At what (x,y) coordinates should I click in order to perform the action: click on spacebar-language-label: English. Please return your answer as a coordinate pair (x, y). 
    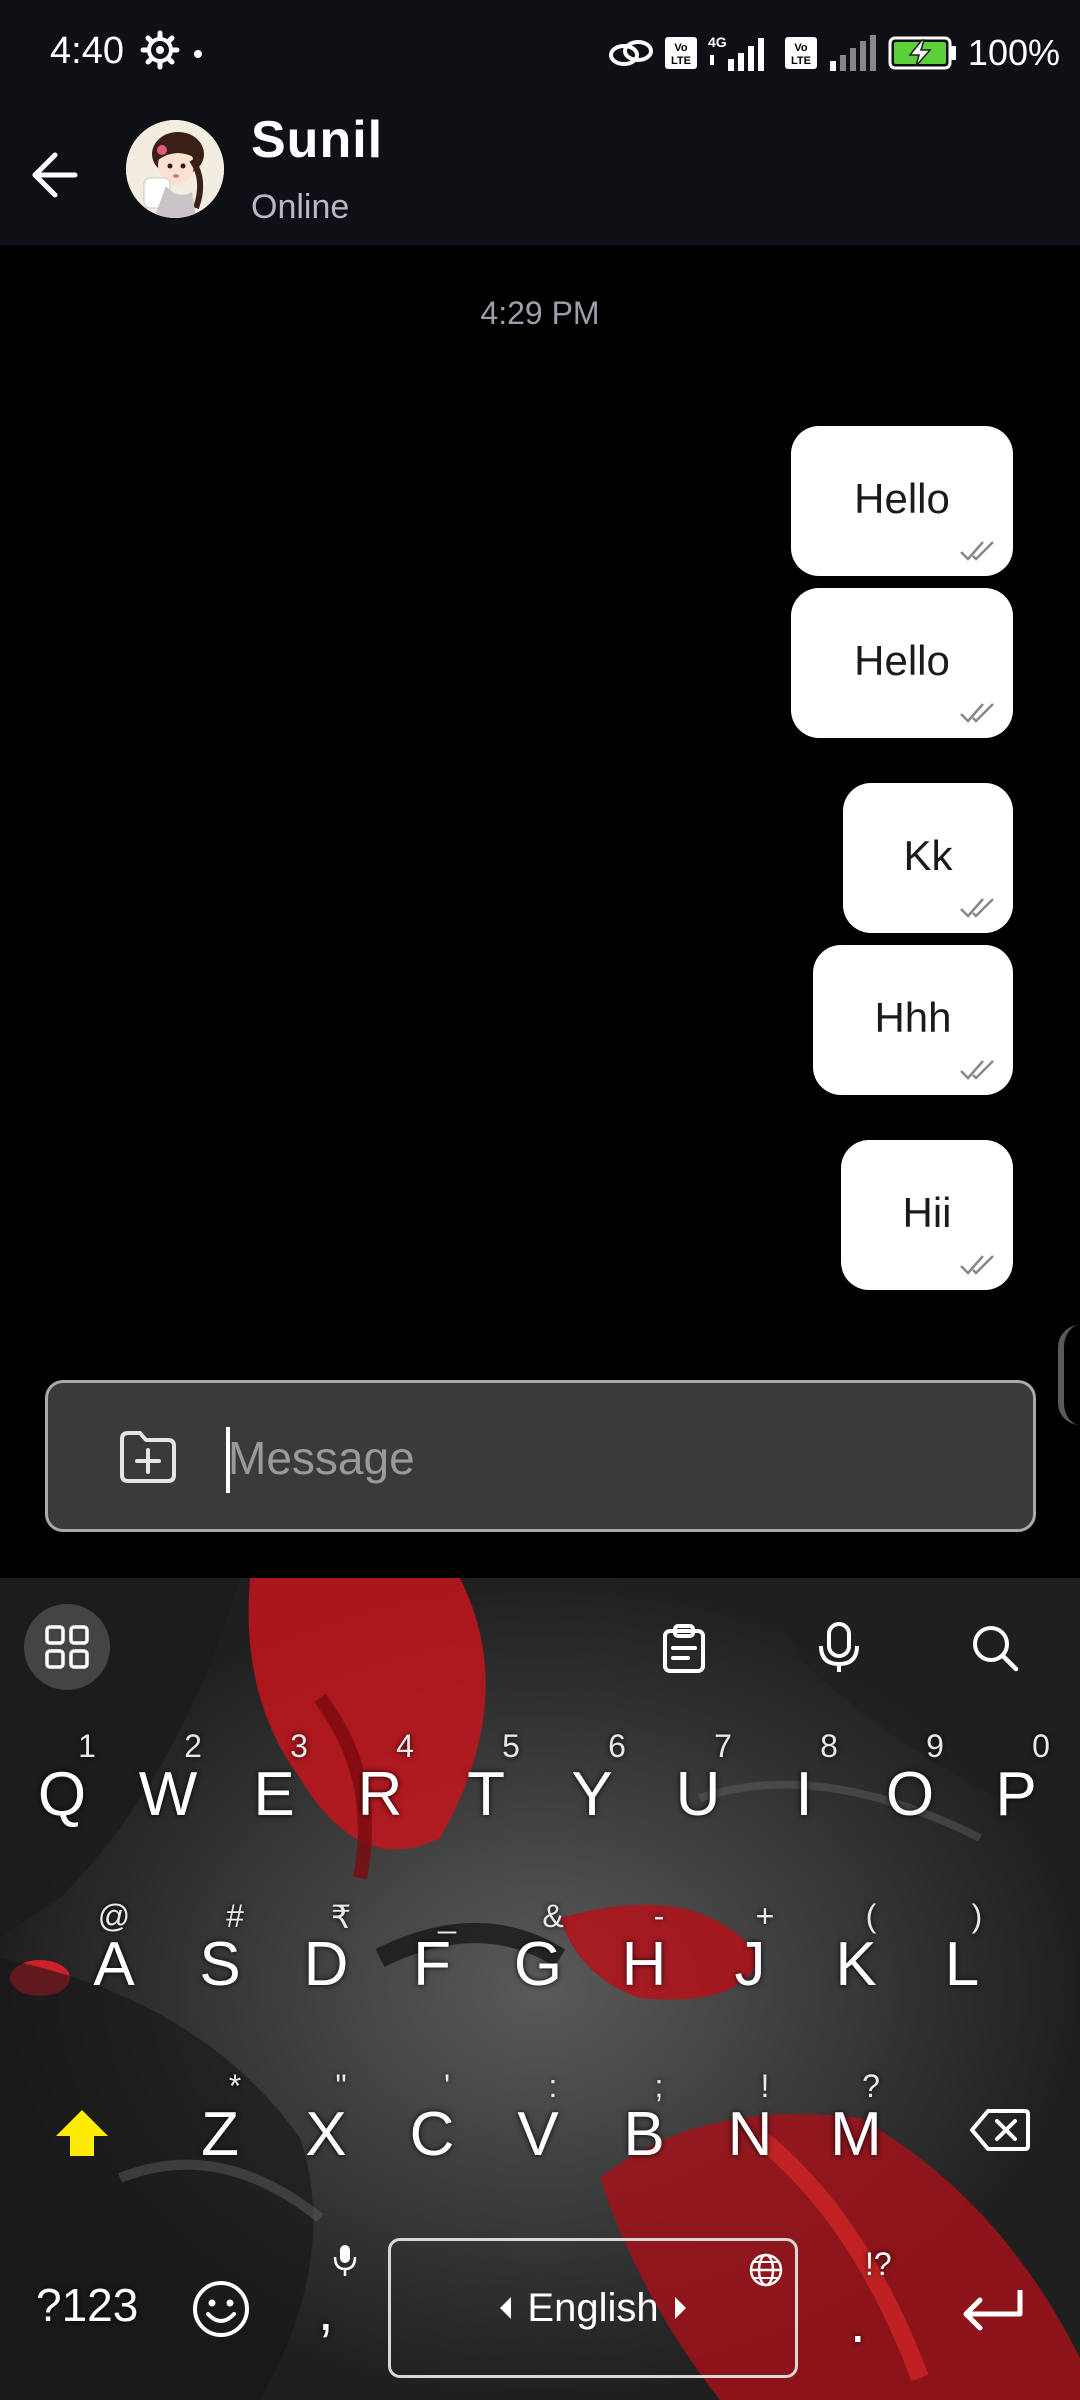
    Looking at the image, I should click on (593, 2307).